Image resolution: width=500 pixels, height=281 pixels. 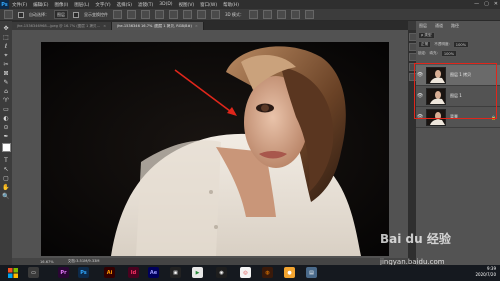 What do you see at coordinates (76, 14) in the screenshot?
I see `show-transform-checkbox` at bounding box center [76, 14].